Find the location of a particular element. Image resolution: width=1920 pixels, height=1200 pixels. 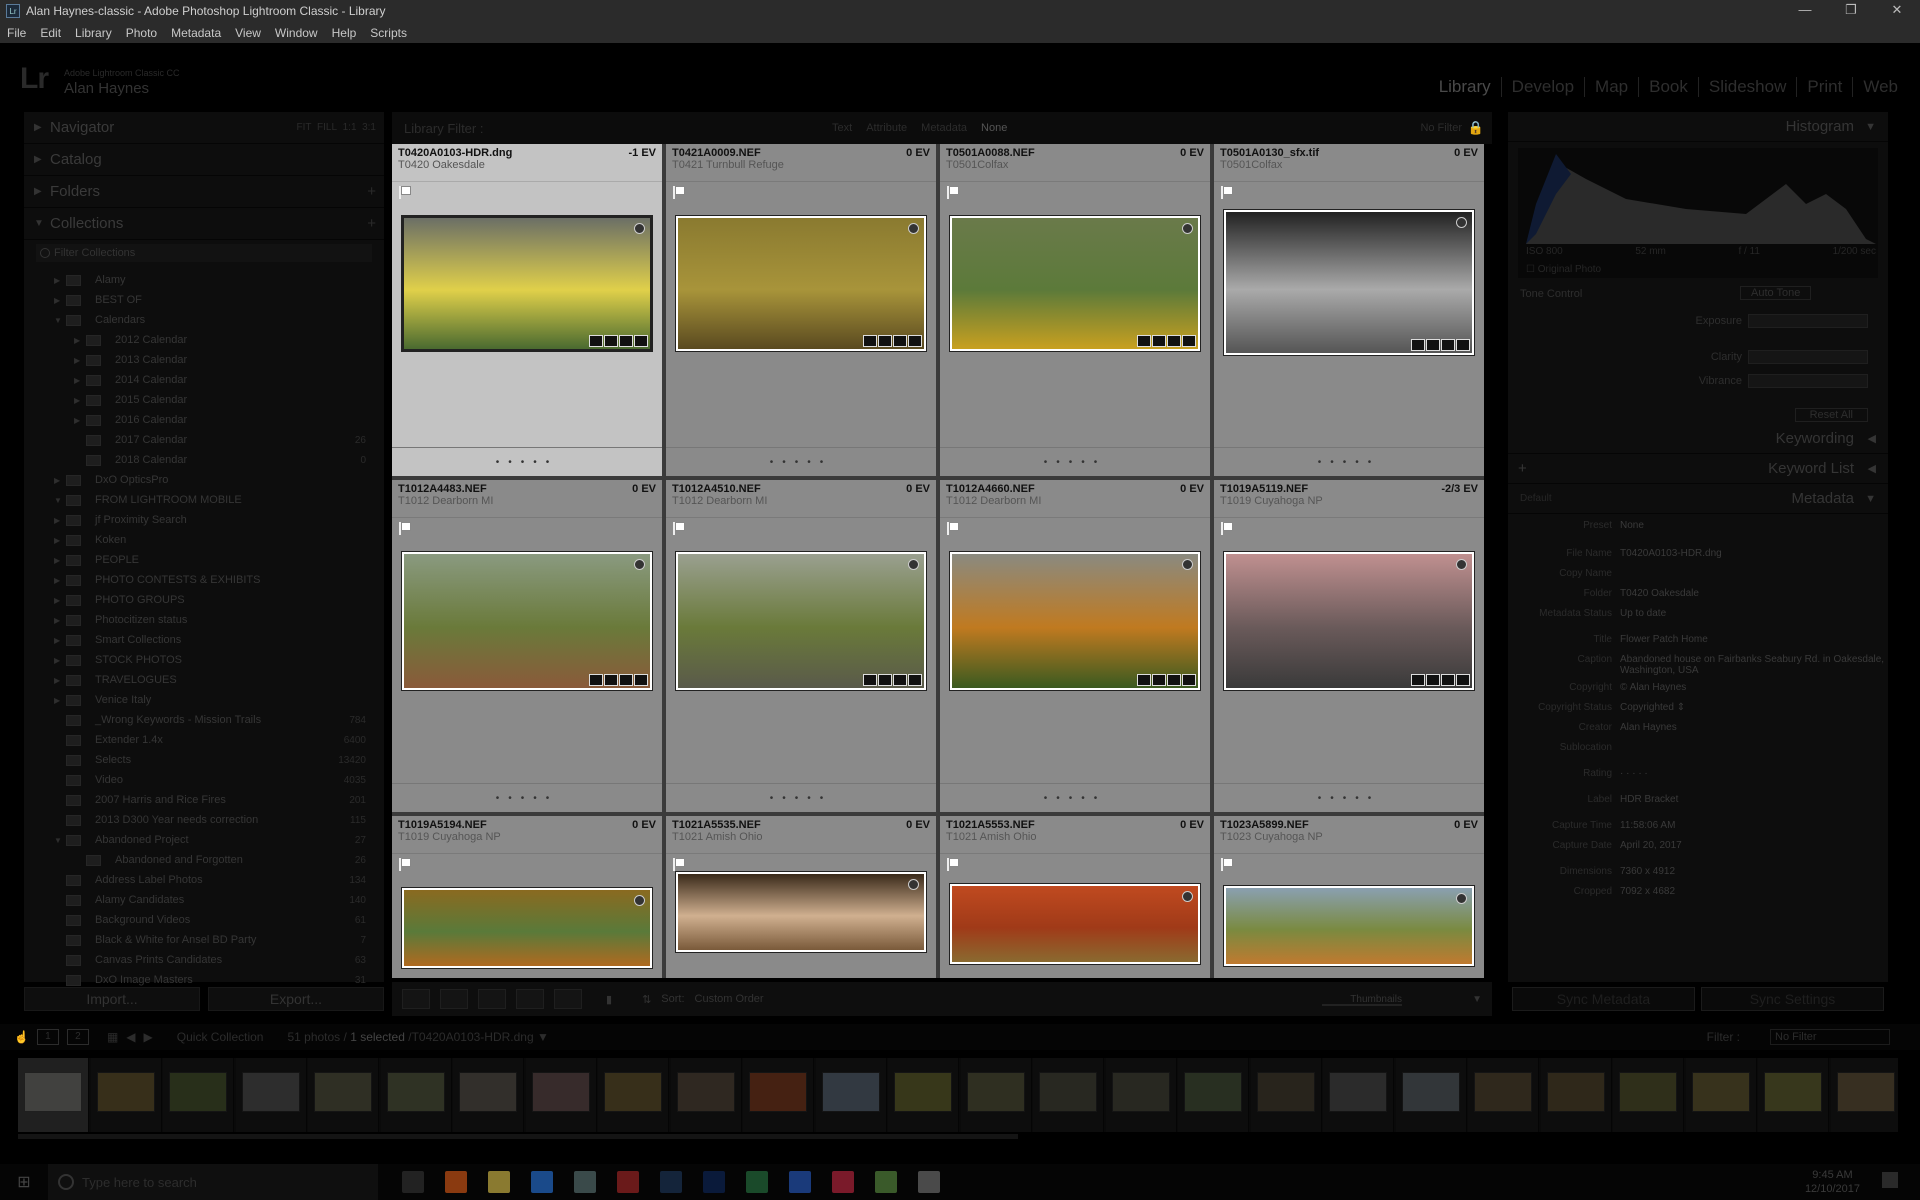

collection-item: Address Label Photos 134 is located at coordinates (204, 880).